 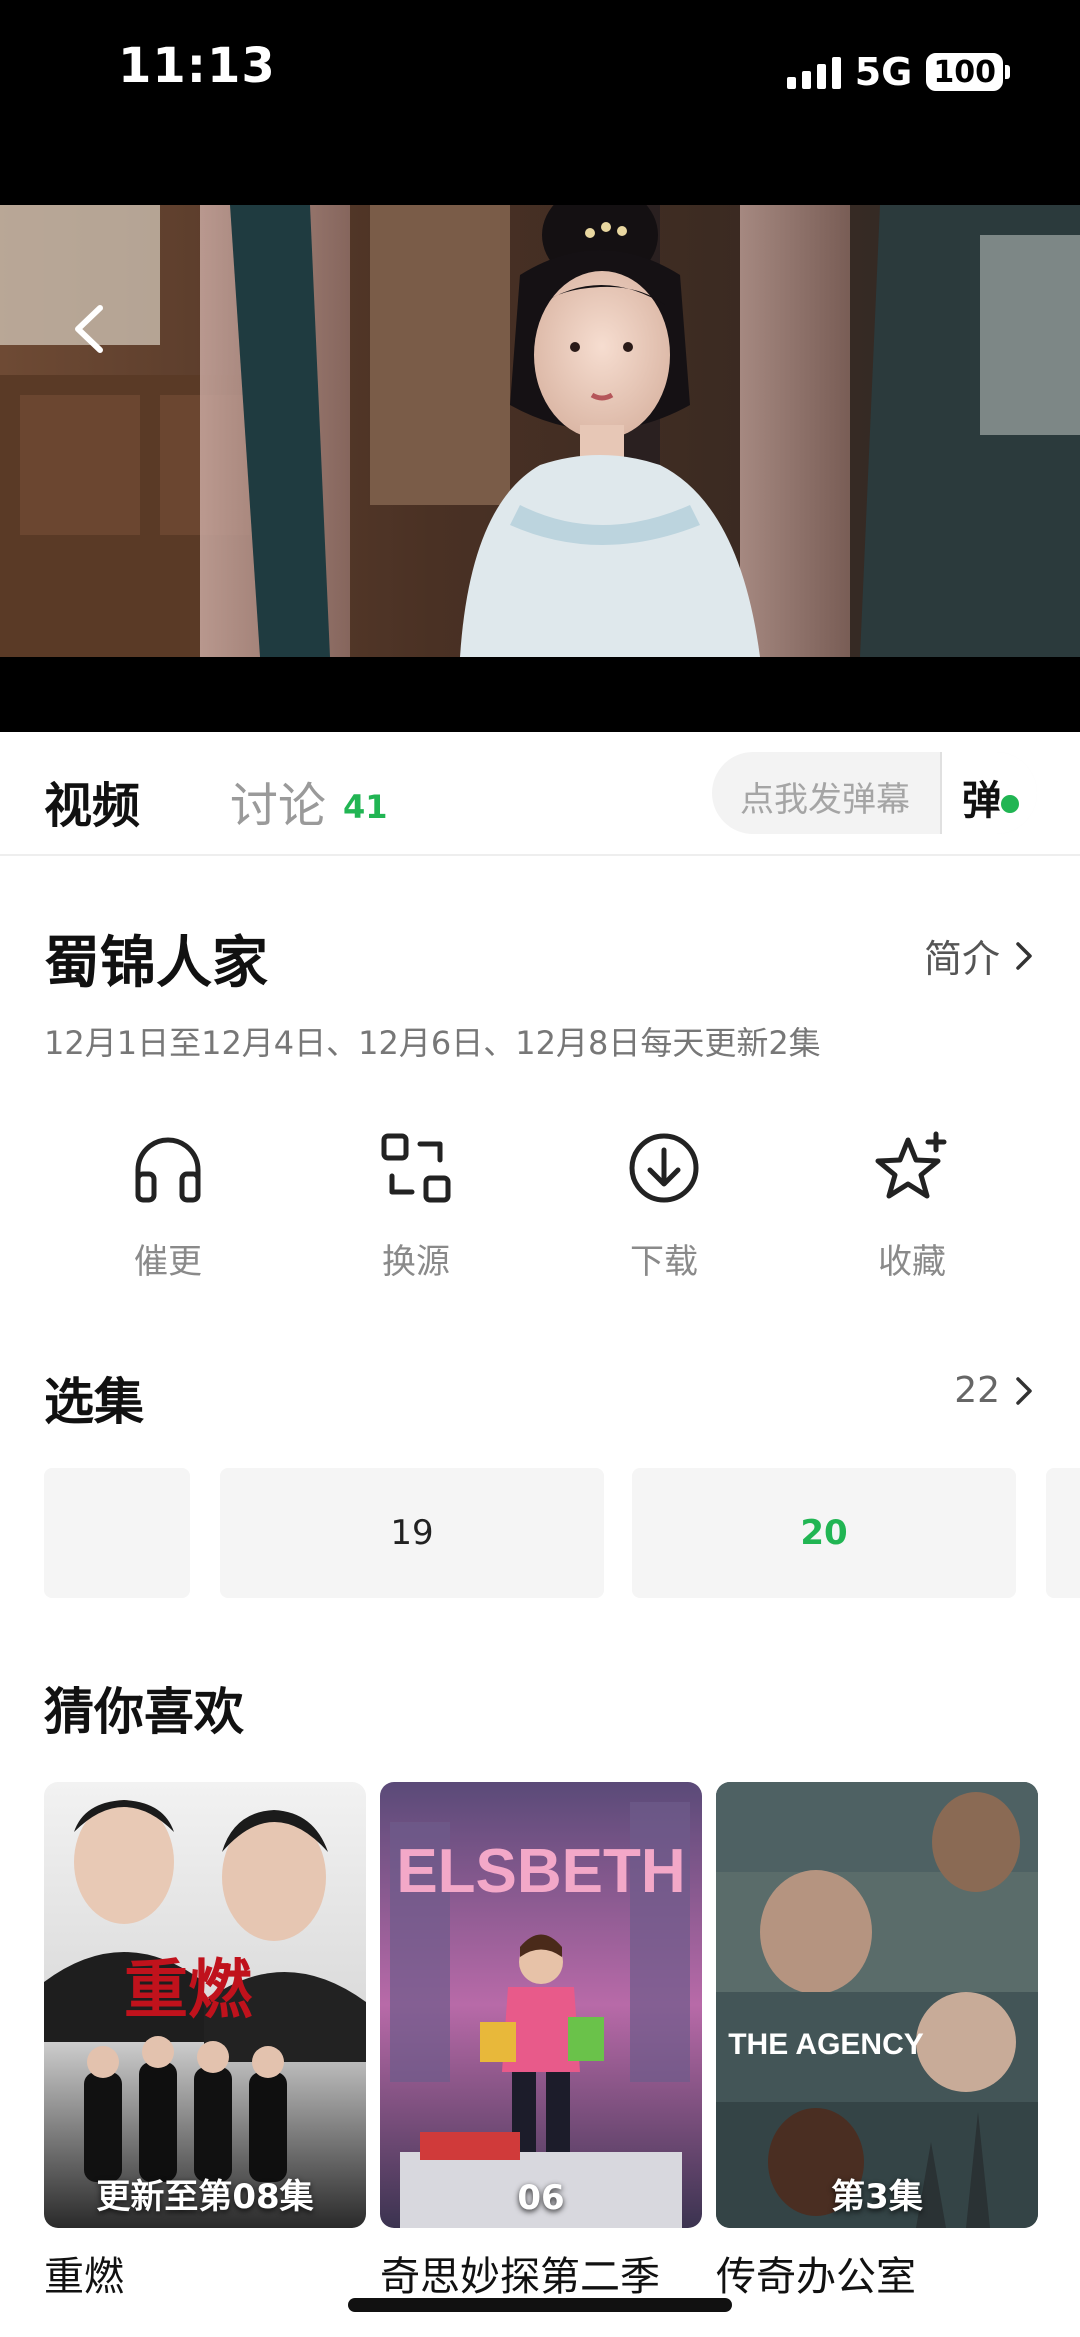 What do you see at coordinates (416, 1168) in the screenshot?
I see `switch-source-icon` at bounding box center [416, 1168].